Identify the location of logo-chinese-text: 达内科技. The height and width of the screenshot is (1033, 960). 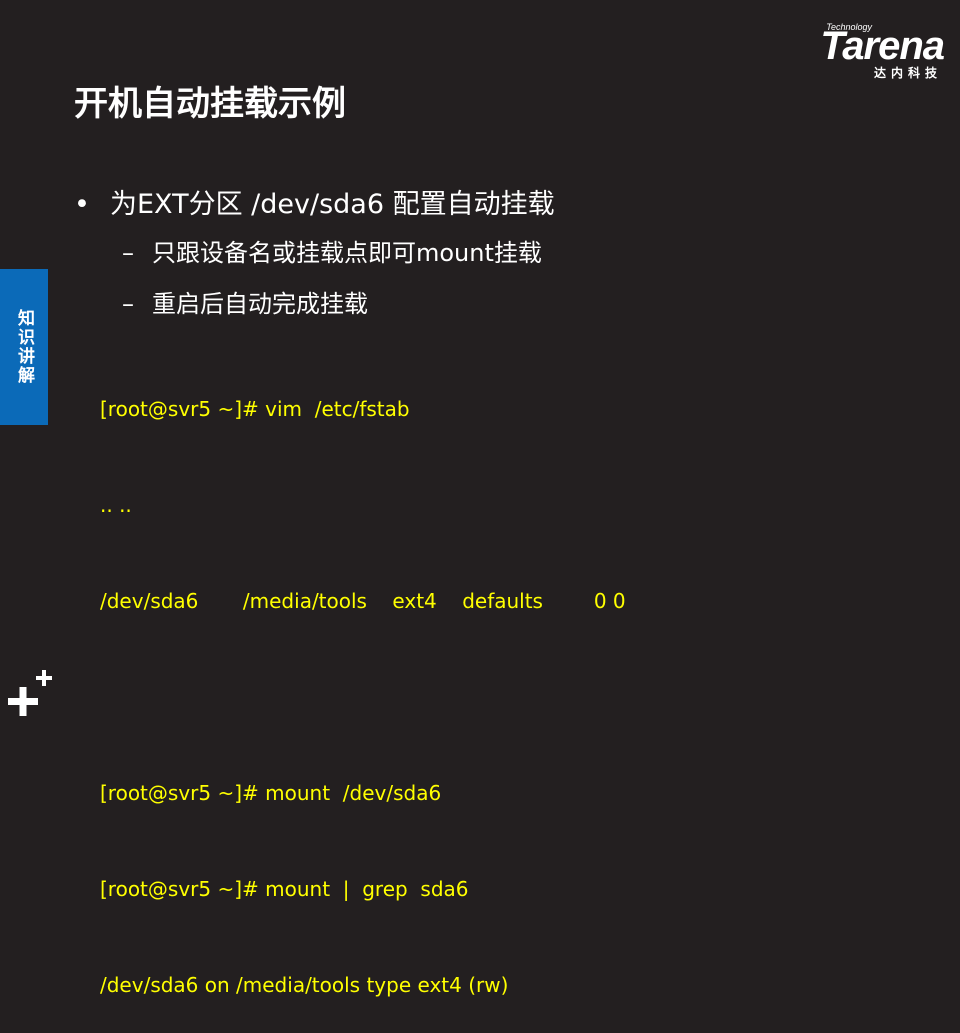
(907, 73).